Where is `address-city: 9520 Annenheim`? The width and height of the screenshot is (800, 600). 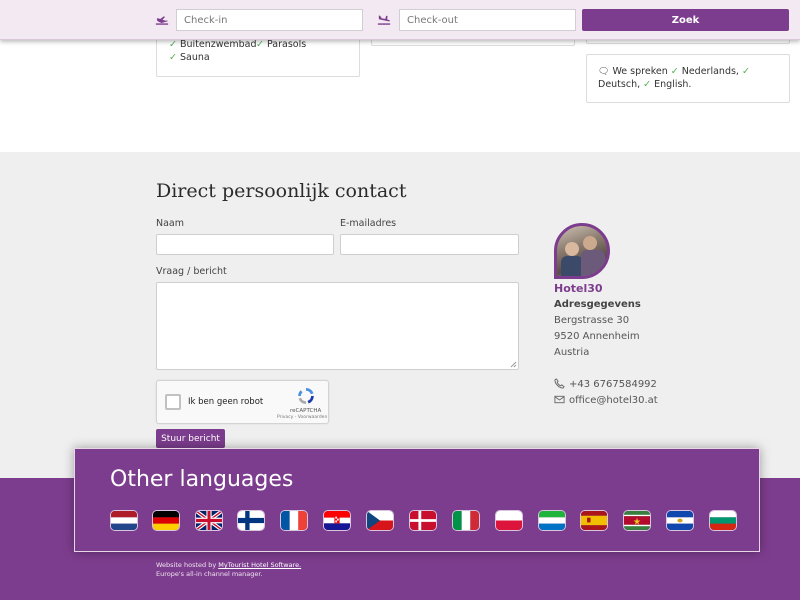
address-city: 9520 Annenheim is located at coordinates (597, 336).